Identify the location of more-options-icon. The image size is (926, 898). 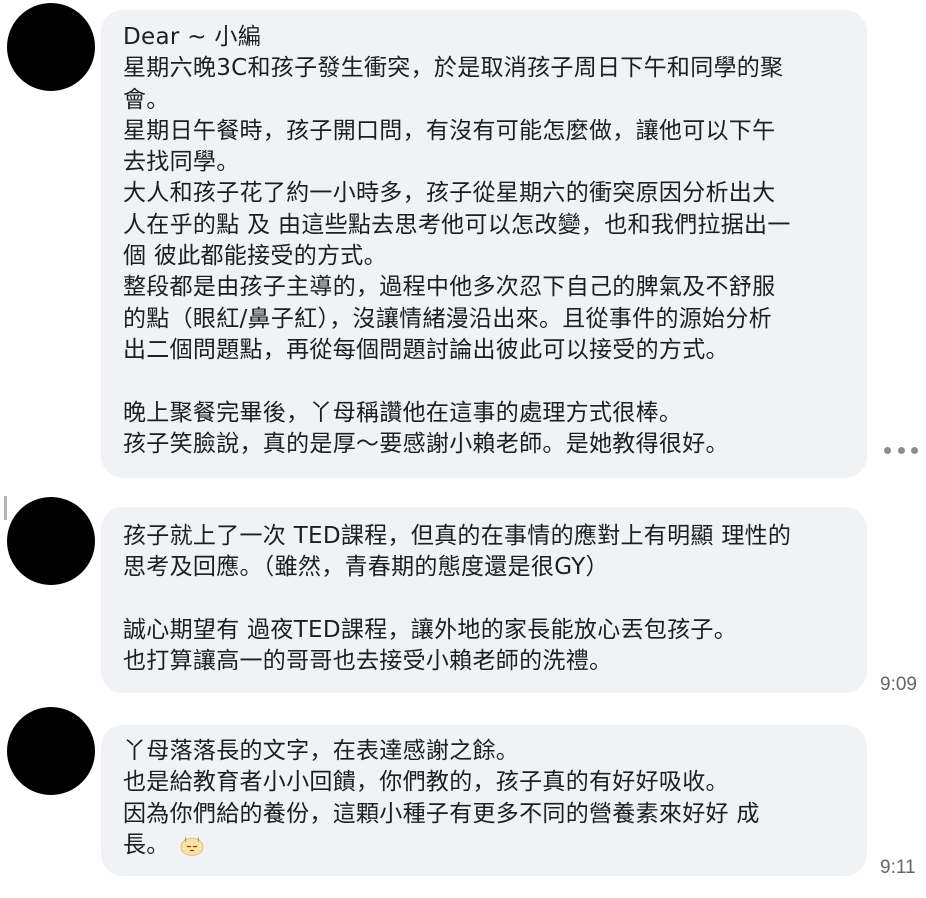
(901, 450).